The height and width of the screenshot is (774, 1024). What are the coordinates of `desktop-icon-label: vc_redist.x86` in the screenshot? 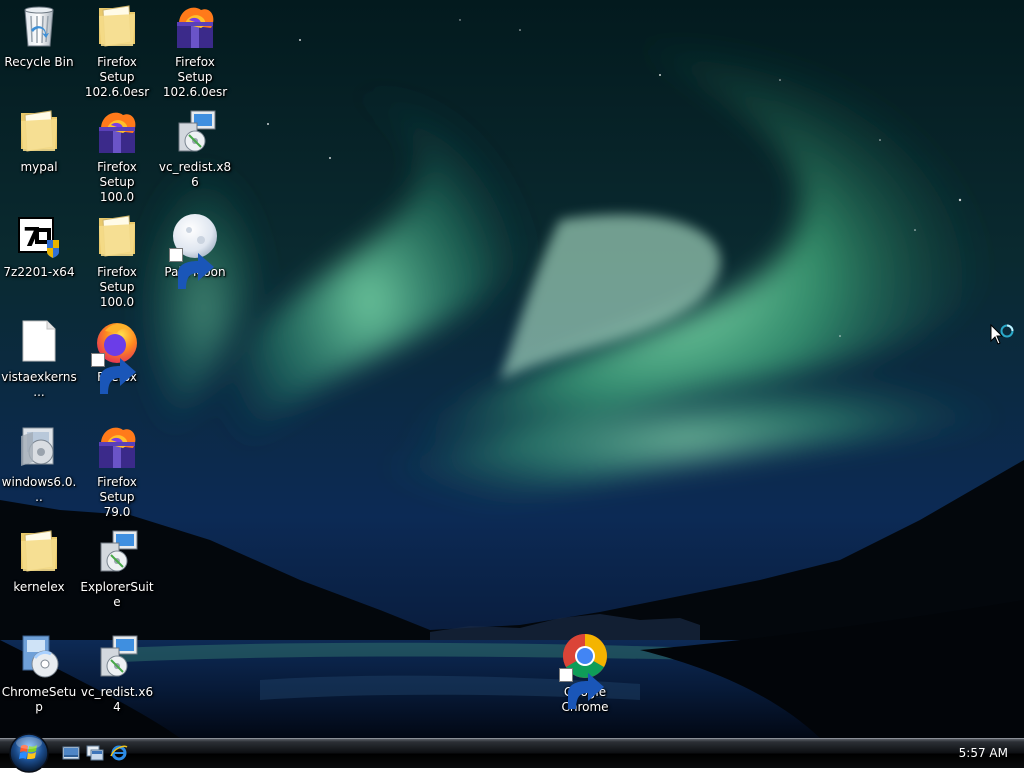 It's located at (195, 174).